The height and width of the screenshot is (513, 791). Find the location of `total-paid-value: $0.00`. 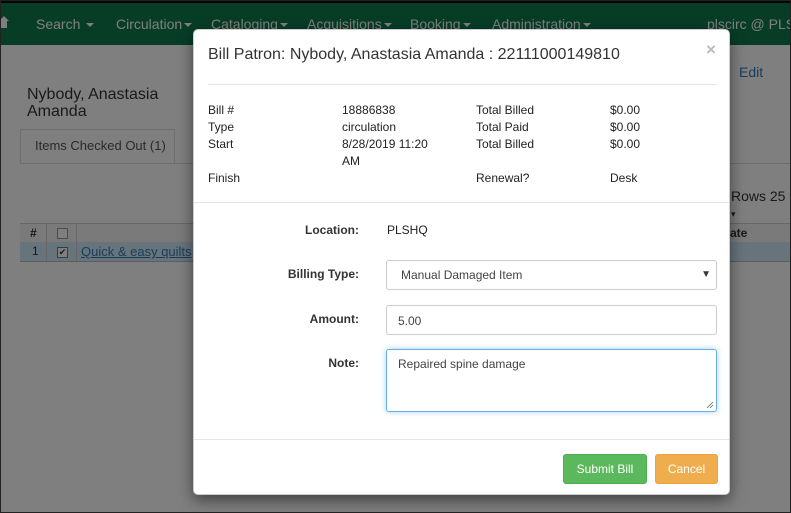

total-paid-value: $0.00 is located at coordinates (625, 127).